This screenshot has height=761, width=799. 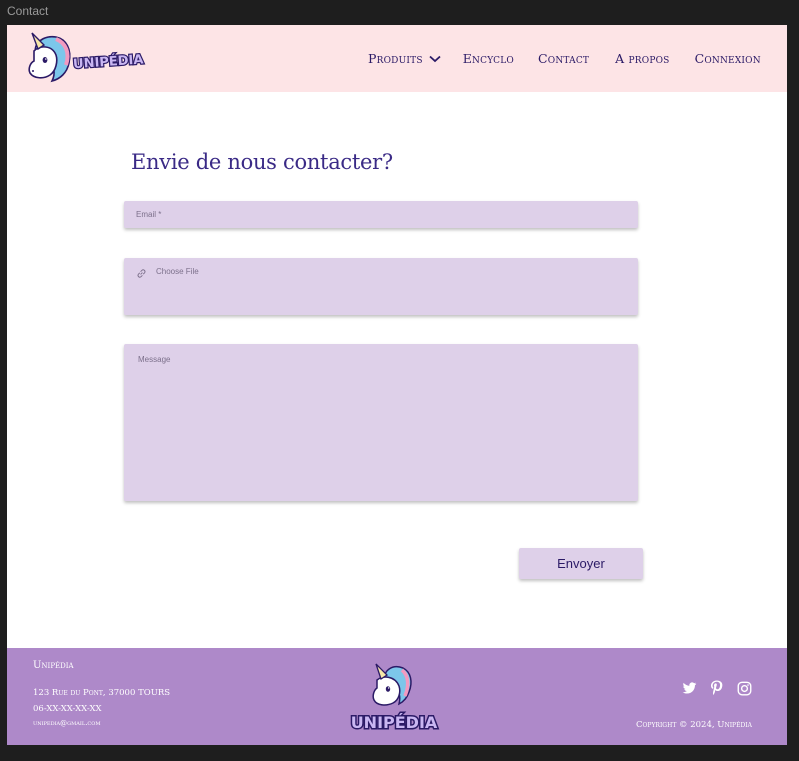 What do you see at coordinates (694, 725) in the screenshot?
I see `footer-copyright: Copyright © 2024, Unipédia` at bounding box center [694, 725].